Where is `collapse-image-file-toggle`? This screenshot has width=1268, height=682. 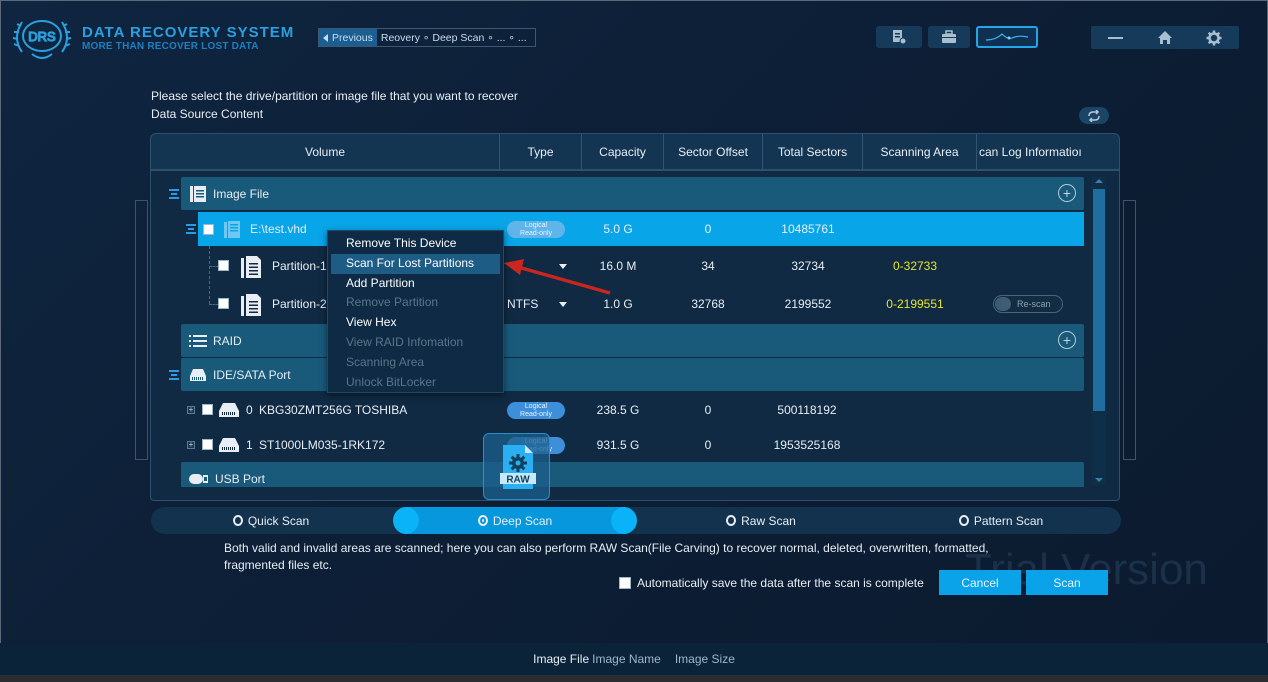
collapse-image-file-toggle is located at coordinates (174, 194).